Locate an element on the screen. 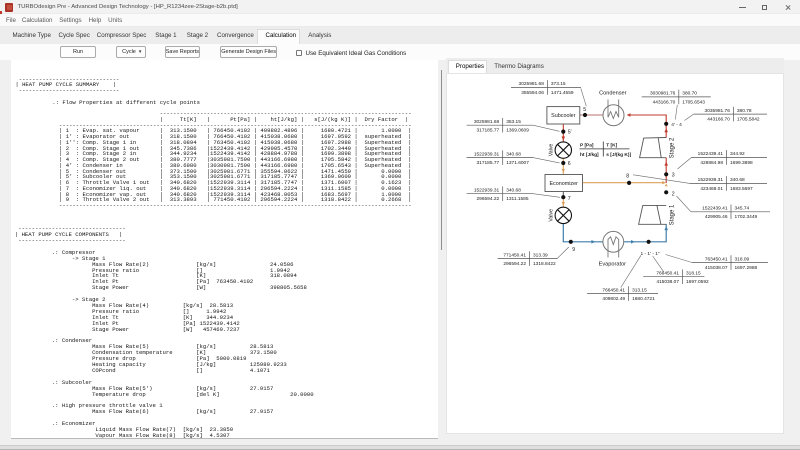 The image size is (800, 450). svg-text: P [Pa] is located at coordinates (587, 146).